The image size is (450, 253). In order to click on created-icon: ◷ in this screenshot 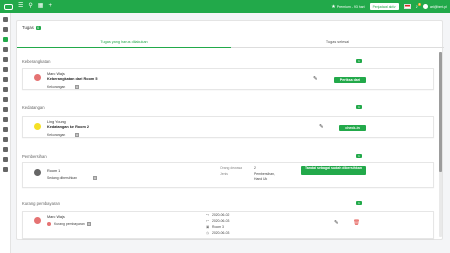, I will do `click(207, 233)`.